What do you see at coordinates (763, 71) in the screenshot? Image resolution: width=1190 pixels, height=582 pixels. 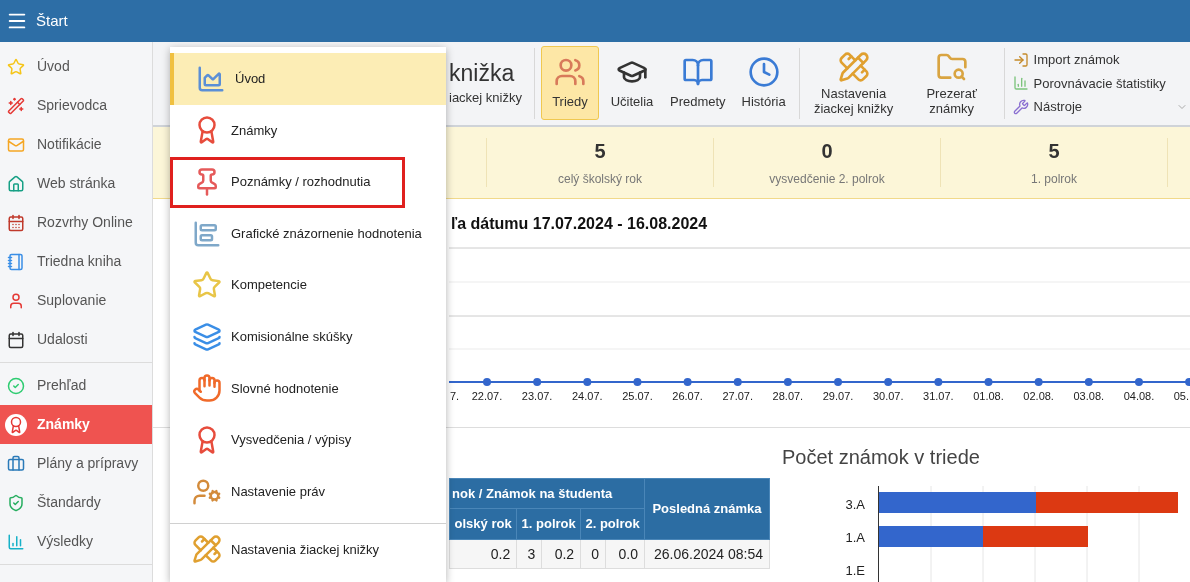 I see `clock-icon` at bounding box center [763, 71].